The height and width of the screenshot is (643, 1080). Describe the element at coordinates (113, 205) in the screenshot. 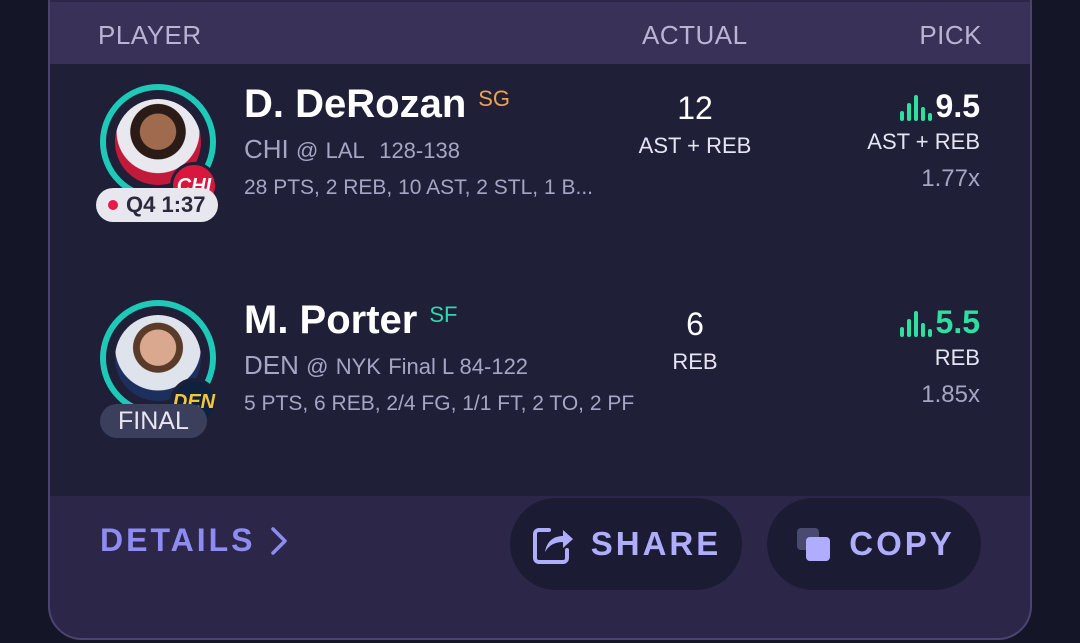

I see `live-dot-icon` at that location.